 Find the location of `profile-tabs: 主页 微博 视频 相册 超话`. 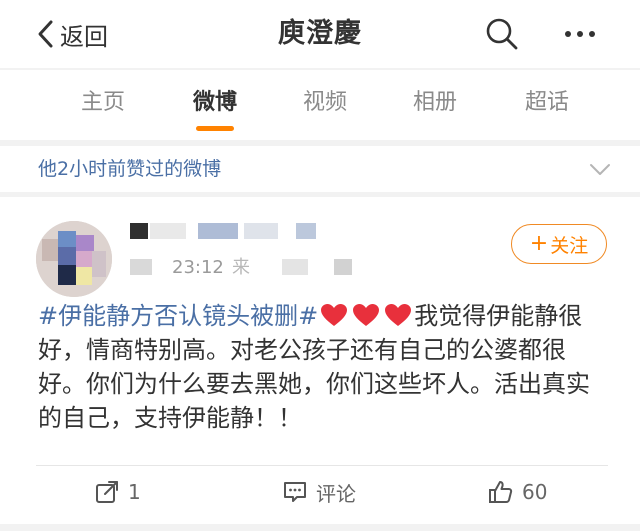

profile-tabs: 主页 微博 视频 相册 超话 is located at coordinates (320, 105).